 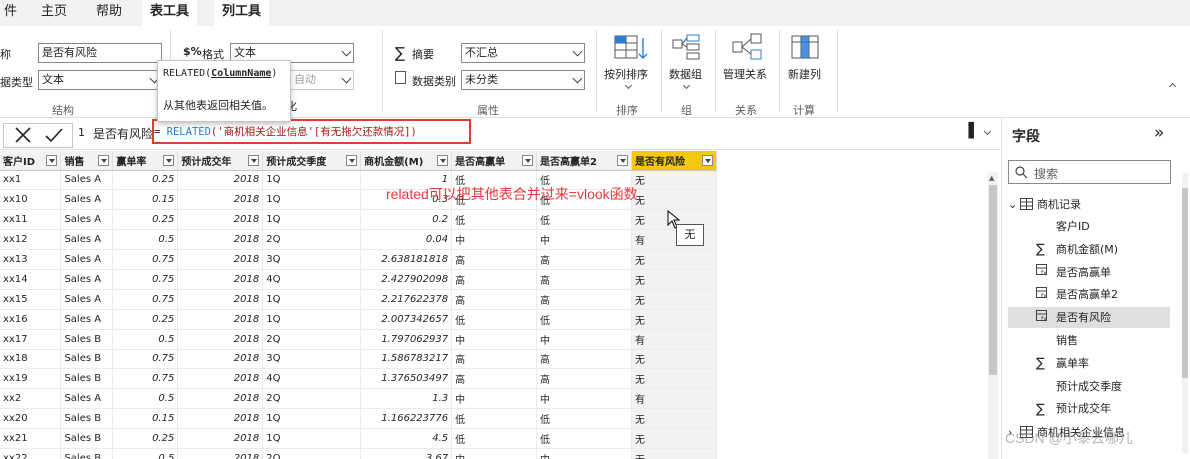 I want to click on collapse-pane-icon: », so click(x=1159, y=133).